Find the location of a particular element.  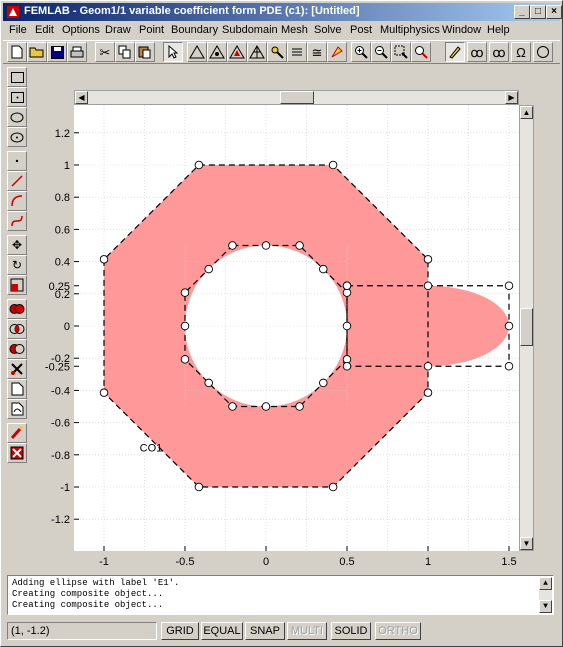

zoom-out-icon is located at coordinates (381, 52).